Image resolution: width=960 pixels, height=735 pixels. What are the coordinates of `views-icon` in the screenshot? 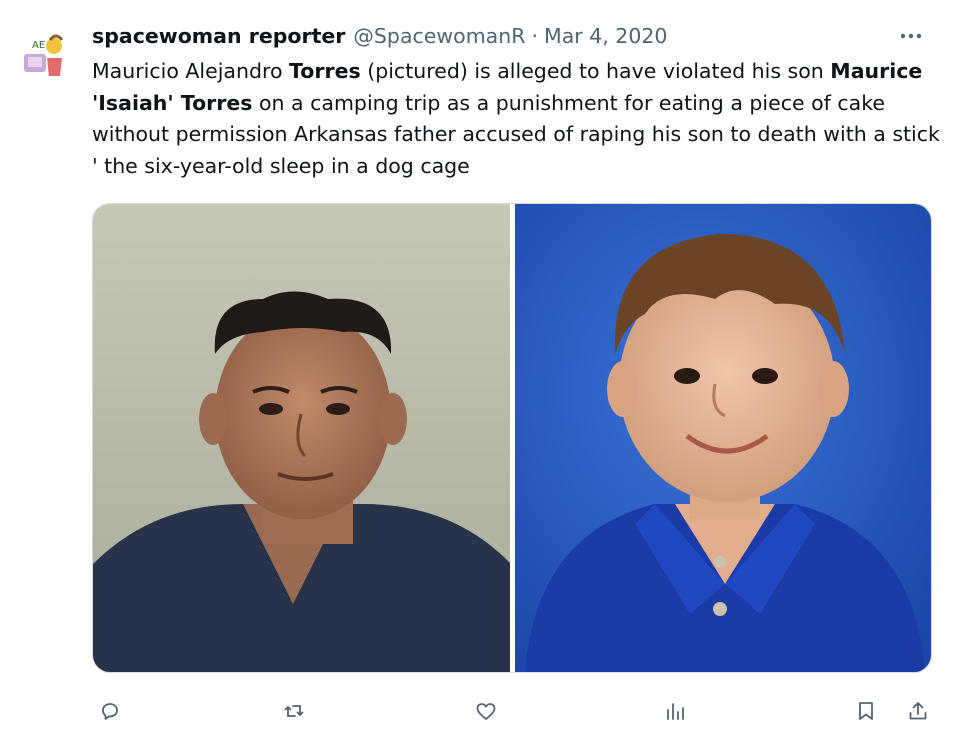 It's located at (675, 711).